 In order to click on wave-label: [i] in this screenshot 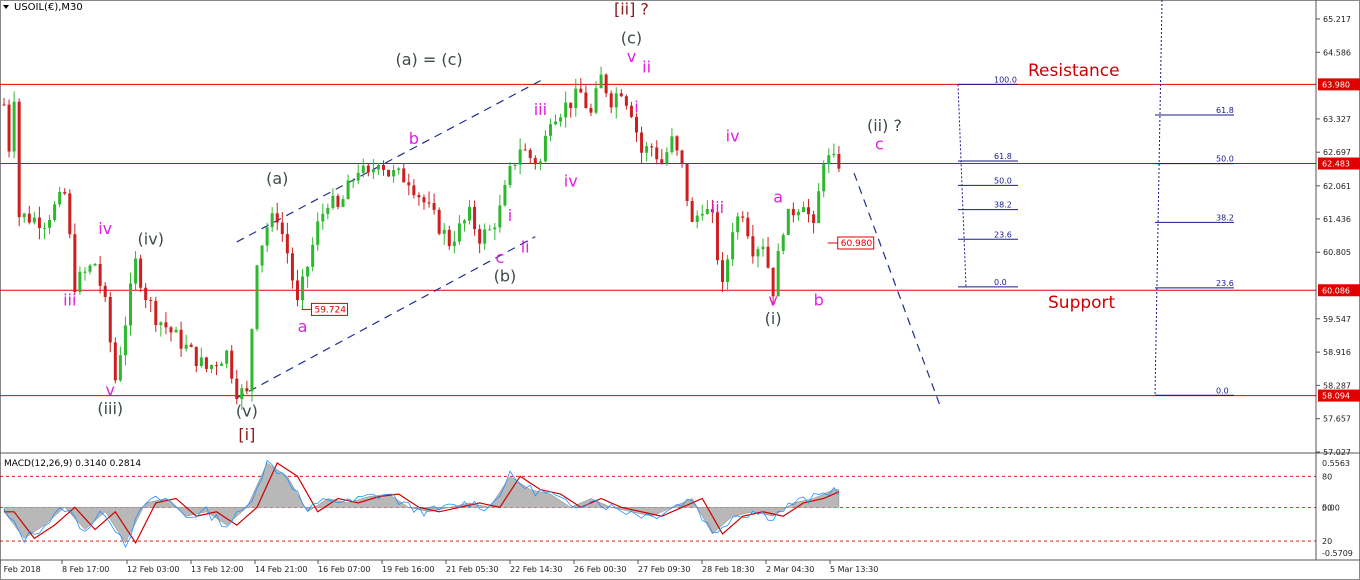, I will do `click(246, 434)`.